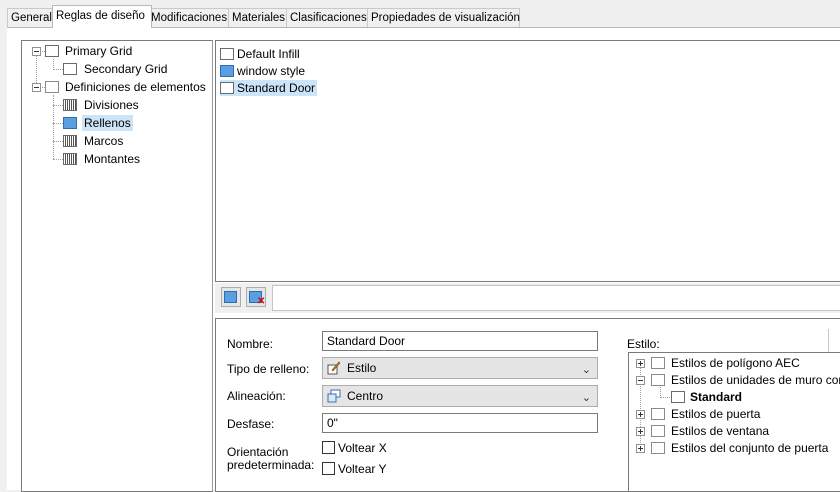 This screenshot has height=492, width=840. What do you see at coordinates (102, 16) in the screenshot?
I see `tab-design-rules: Reglas de diseño` at bounding box center [102, 16].